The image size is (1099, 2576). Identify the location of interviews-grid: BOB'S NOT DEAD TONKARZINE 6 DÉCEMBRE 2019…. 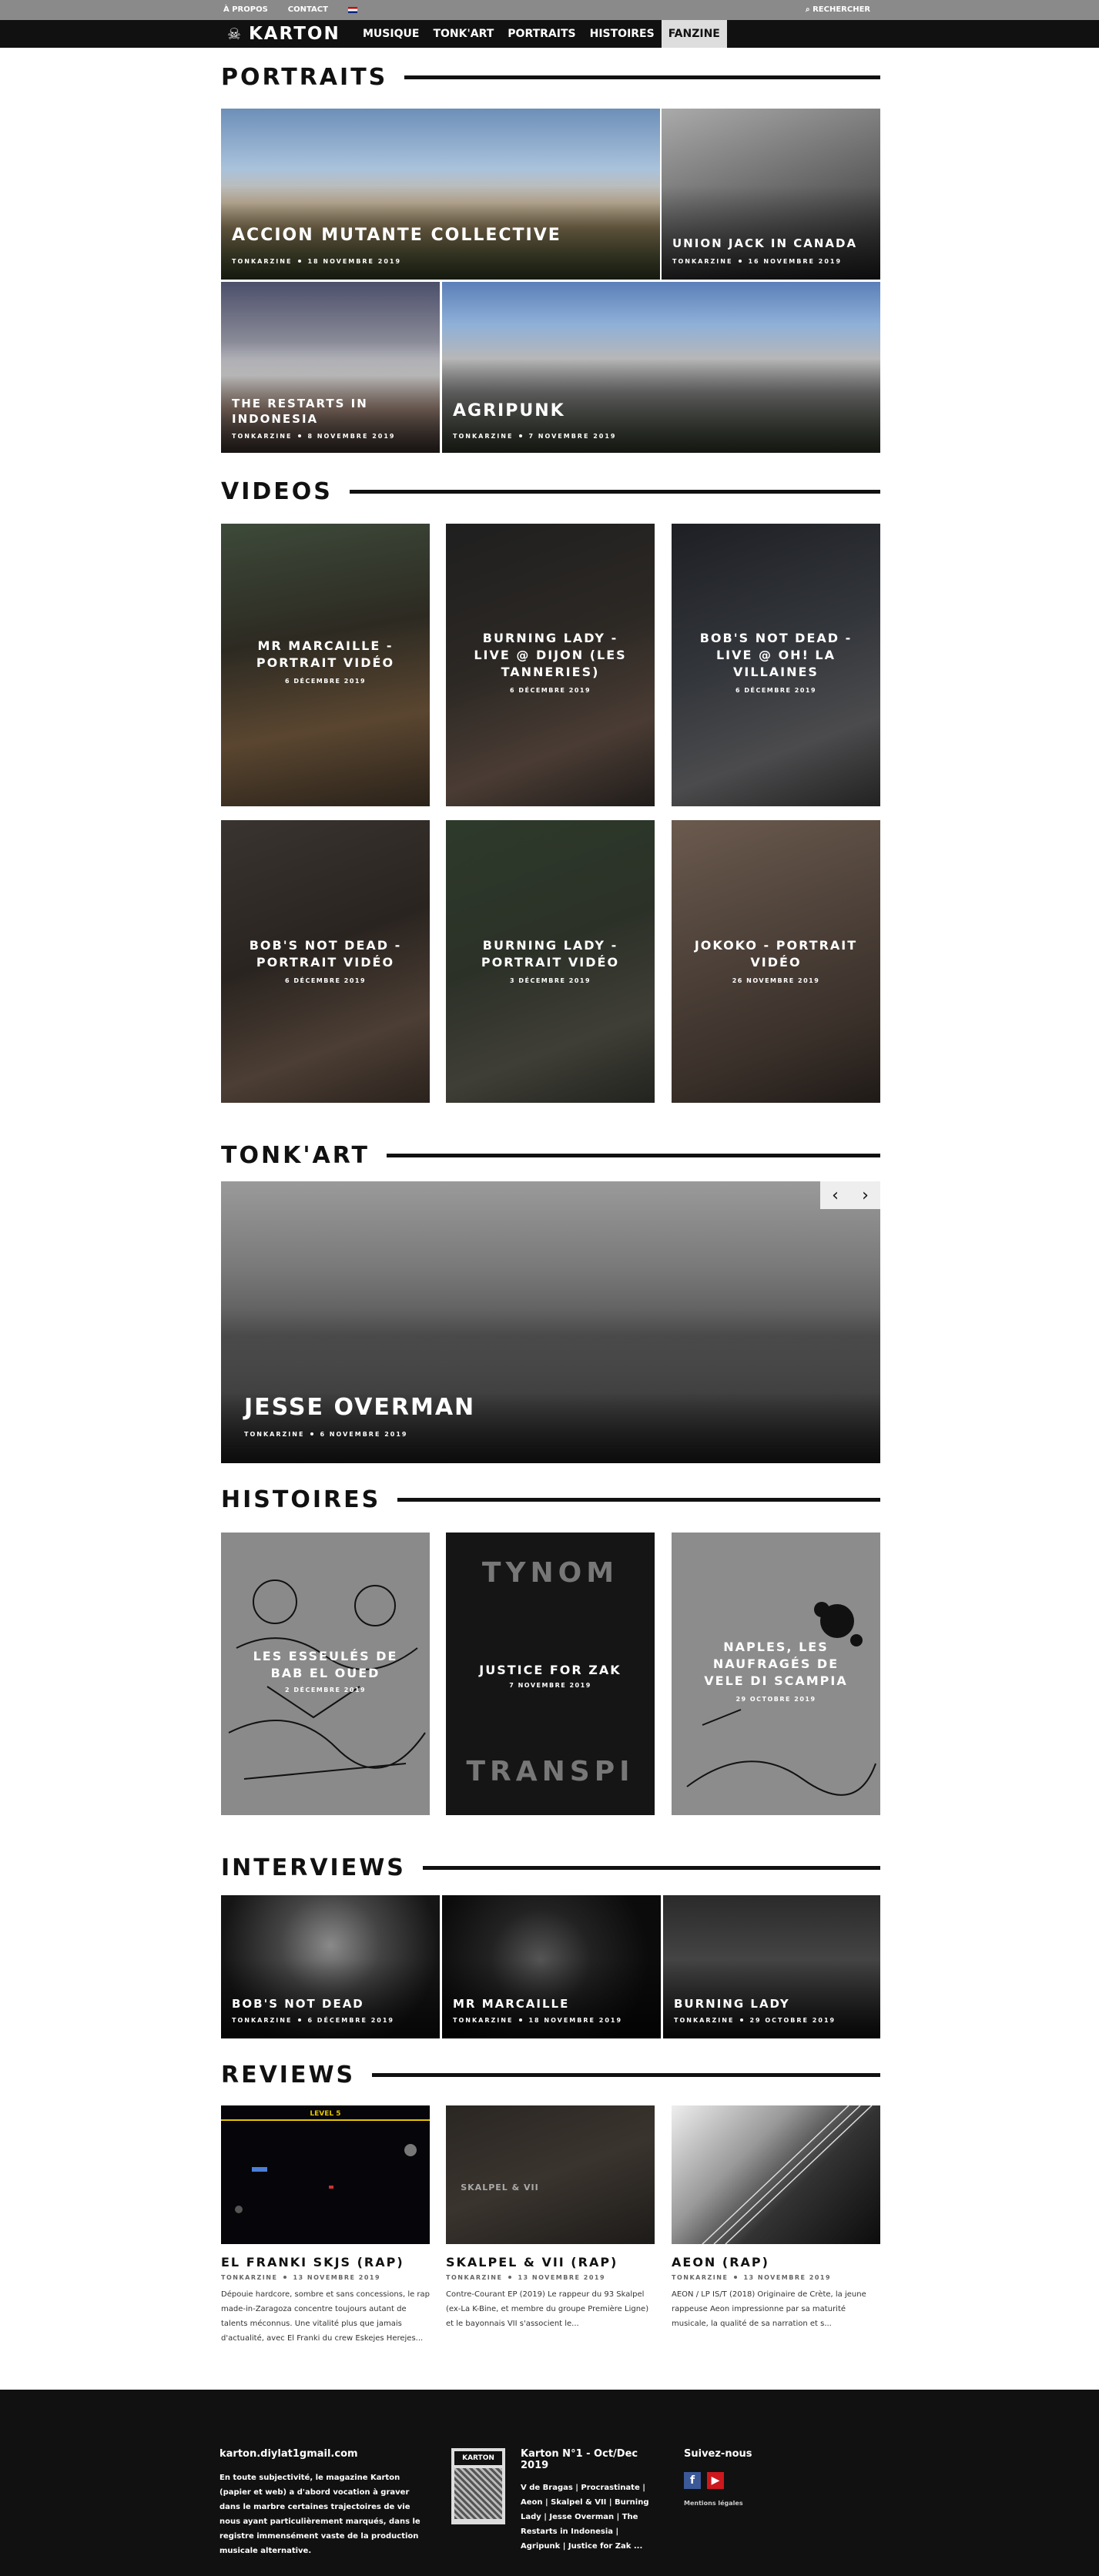
(550, 1967).